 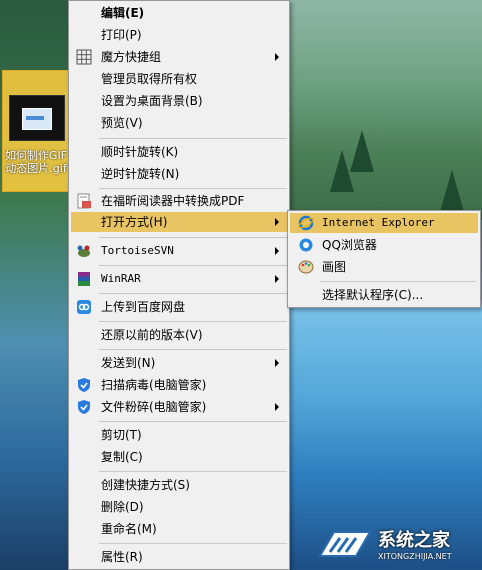 I want to click on menu-item-create-shortcut: 创建快捷方式(S), so click(x=179, y=485).